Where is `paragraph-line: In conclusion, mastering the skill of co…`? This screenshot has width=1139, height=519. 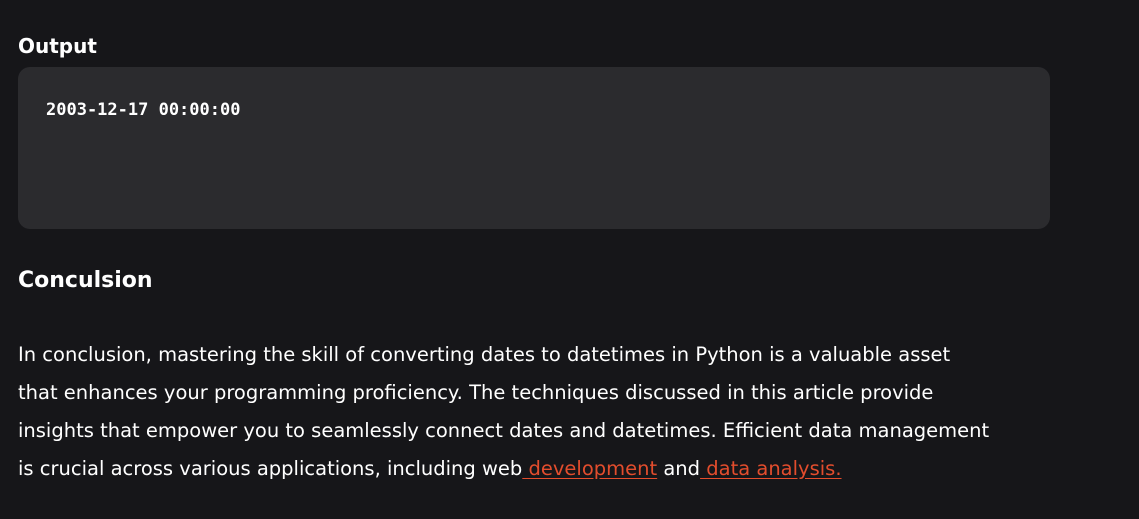
paragraph-line: In conclusion, mastering the skill of co… is located at coordinates (484, 354).